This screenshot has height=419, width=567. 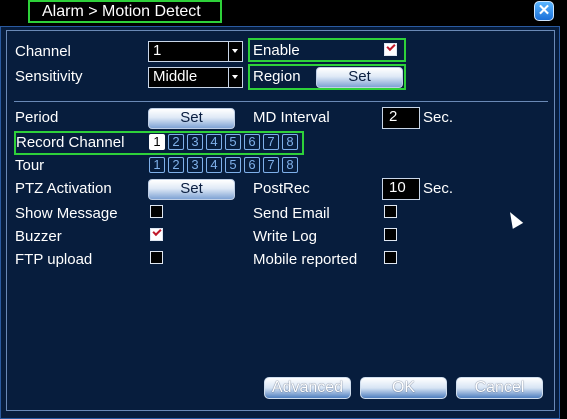 I want to click on show-message-label: Show Message, so click(x=66, y=213).